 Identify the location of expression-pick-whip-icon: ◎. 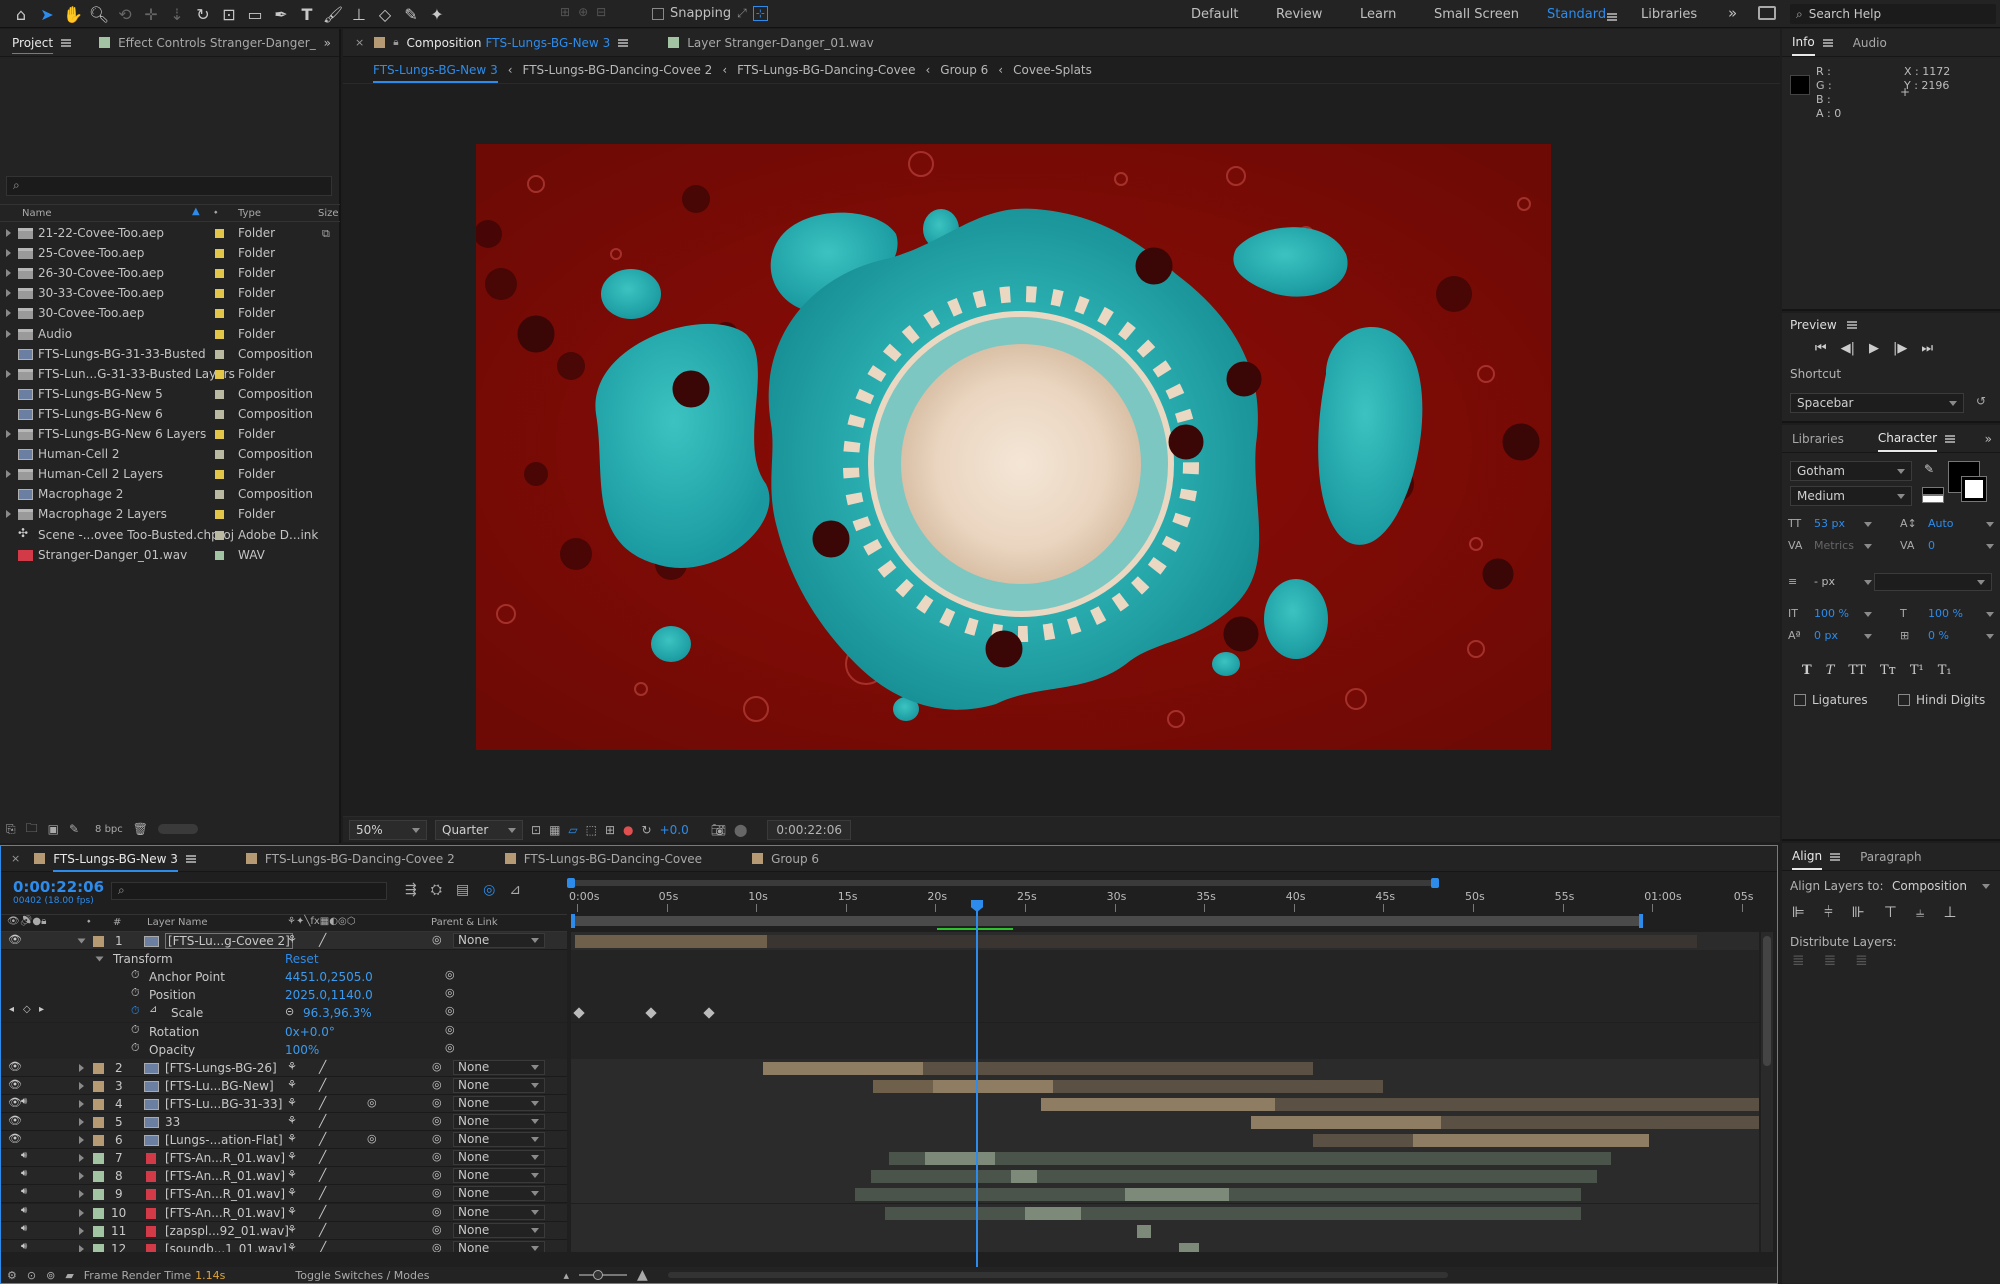
(450, 1047).